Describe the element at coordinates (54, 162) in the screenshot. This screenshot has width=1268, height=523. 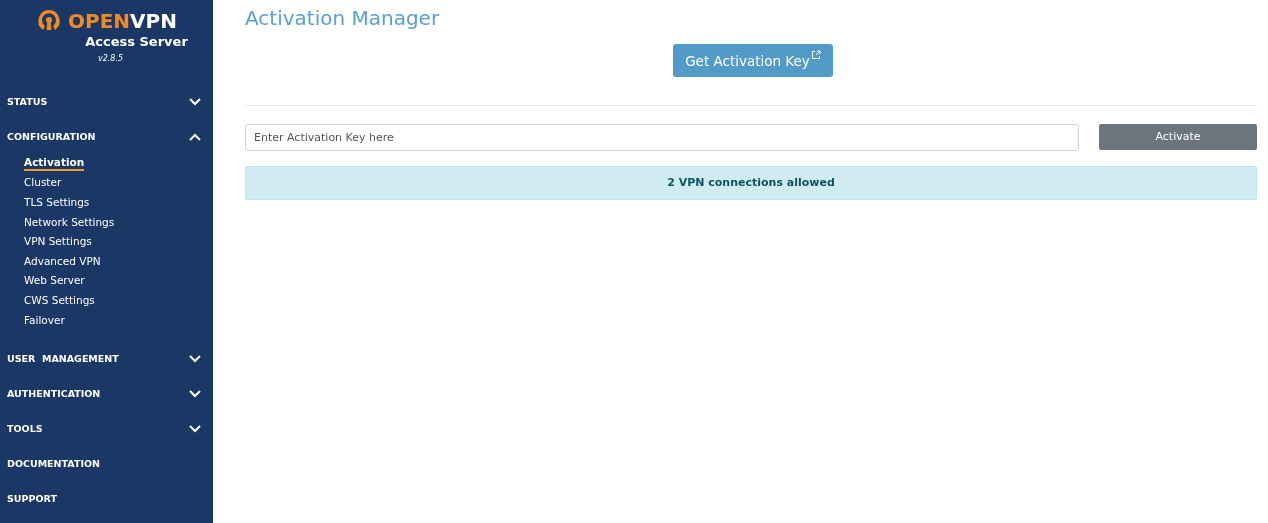
I see `sidebar-item: Activation` at that location.